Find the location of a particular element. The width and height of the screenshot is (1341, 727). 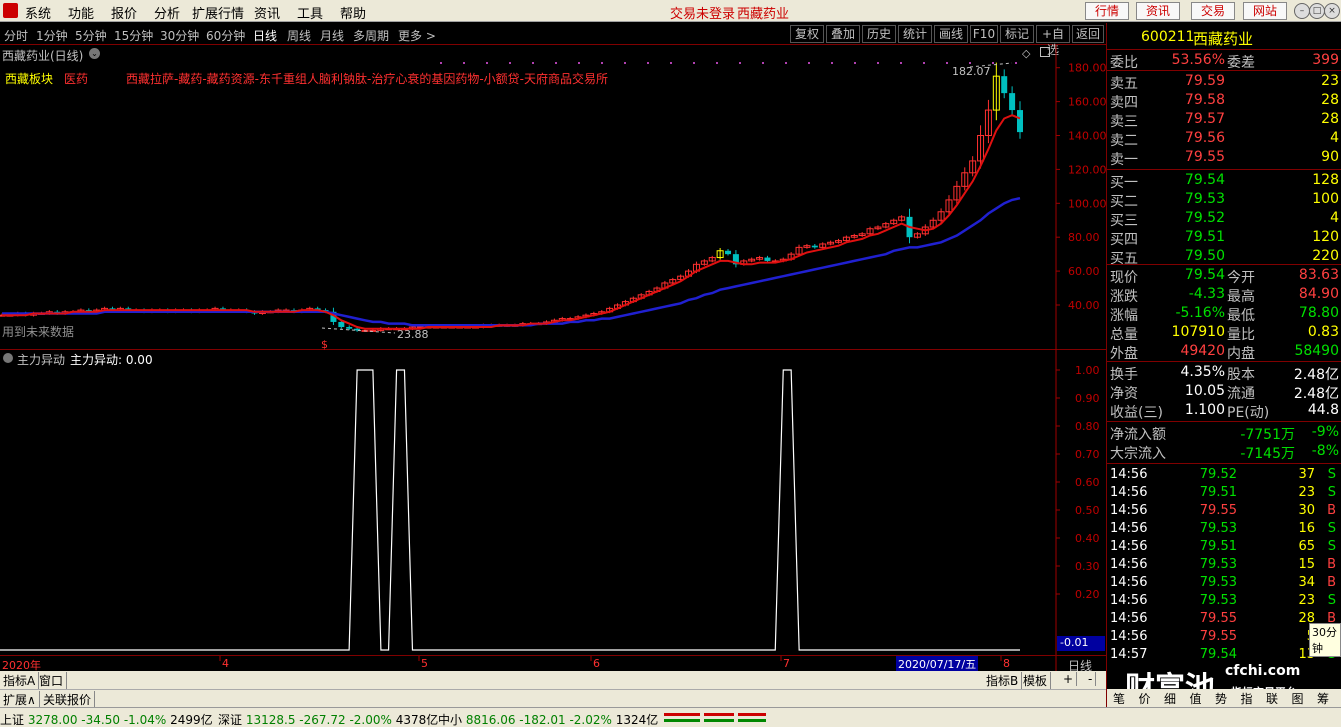

tab-template: 模板 is located at coordinates (1036, 680).